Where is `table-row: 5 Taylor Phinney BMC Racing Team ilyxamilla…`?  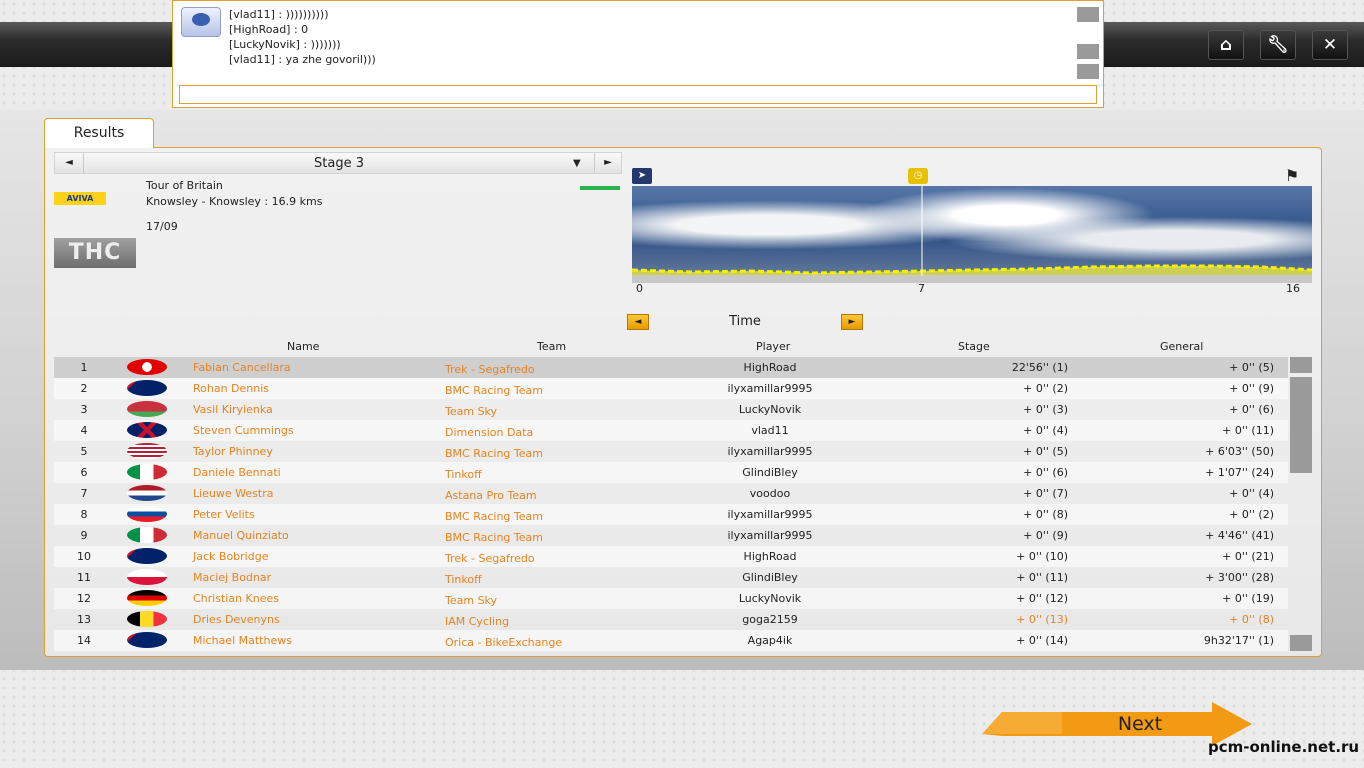 table-row: 5 Taylor Phinney BMC Racing Team ilyxamilla… is located at coordinates (671, 451).